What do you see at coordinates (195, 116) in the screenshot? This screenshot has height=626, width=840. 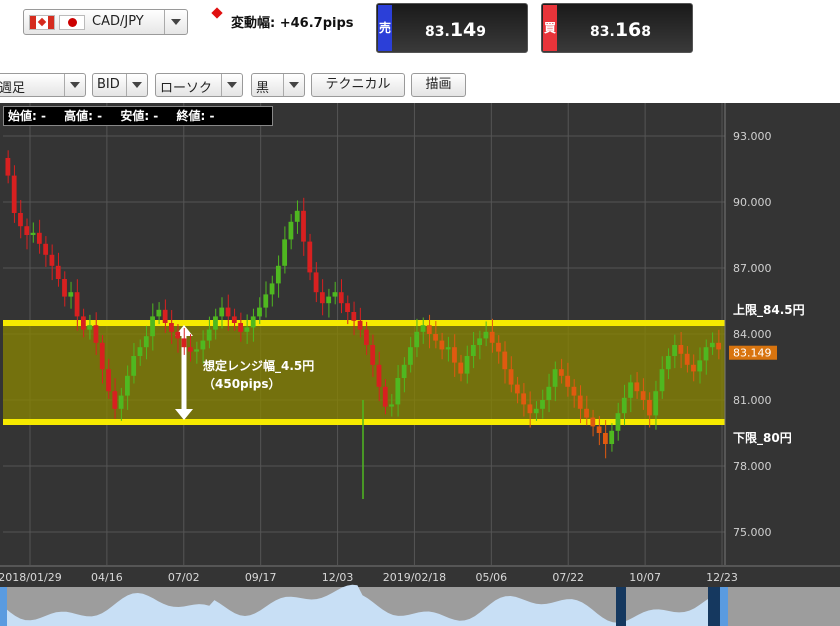 I see `close-value: 終値: -` at bounding box center [195, 116].